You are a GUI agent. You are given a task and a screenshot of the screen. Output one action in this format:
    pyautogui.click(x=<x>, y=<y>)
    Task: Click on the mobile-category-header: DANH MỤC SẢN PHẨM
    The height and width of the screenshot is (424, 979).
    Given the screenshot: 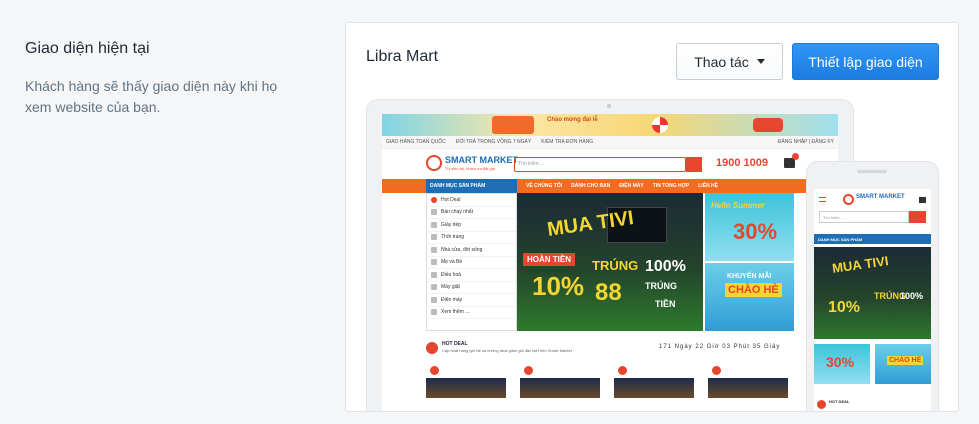 What is the action you would take?
    pyautogui.click(x=872, y=239)
    